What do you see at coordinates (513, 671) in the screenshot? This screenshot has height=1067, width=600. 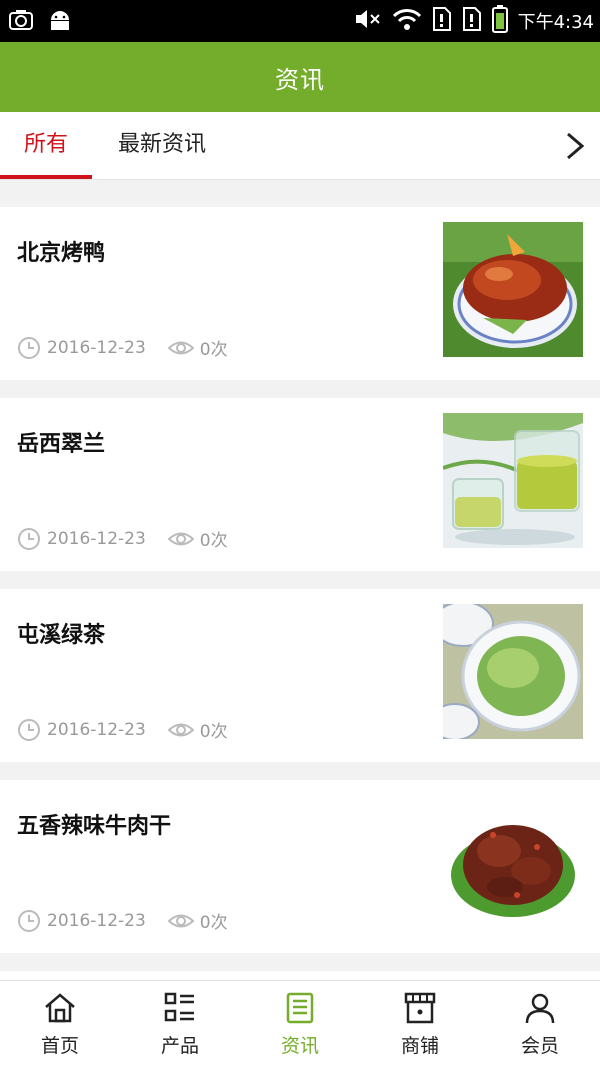 I see `green-tea-bowl-image` at bounding box center [513, 671].